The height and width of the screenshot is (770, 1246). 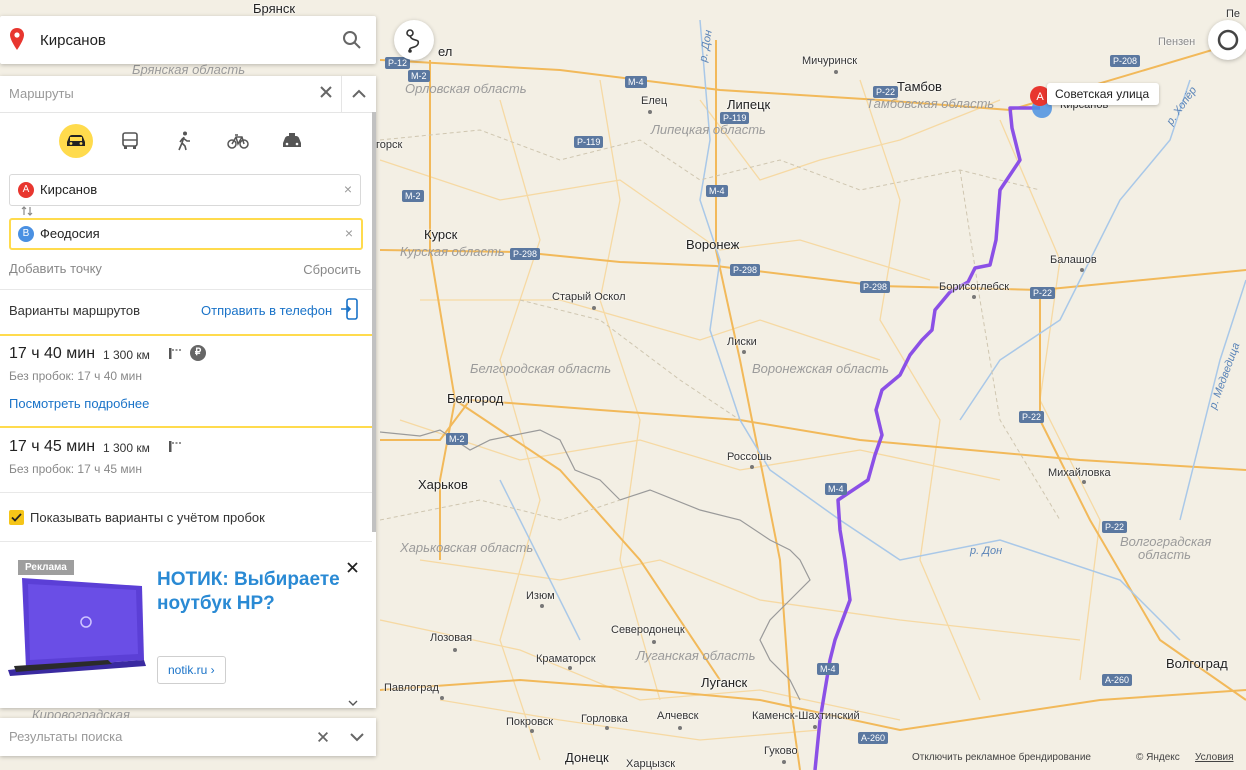 I want to click on send-to-phone-link: Отправить в телефон, so click(x=266, y=310).